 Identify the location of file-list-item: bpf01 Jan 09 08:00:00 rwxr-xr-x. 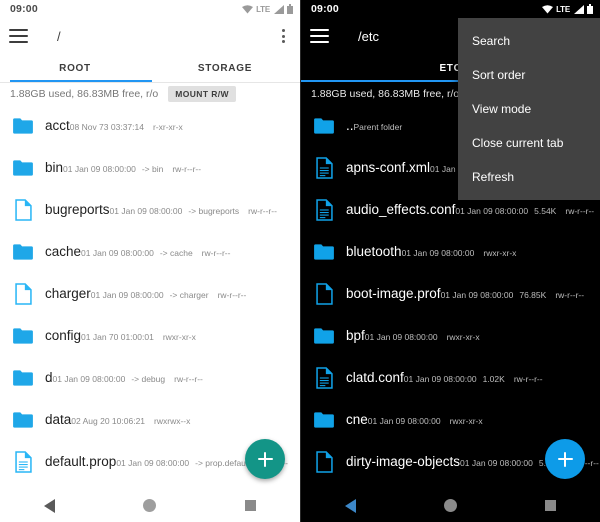
(450, 336).